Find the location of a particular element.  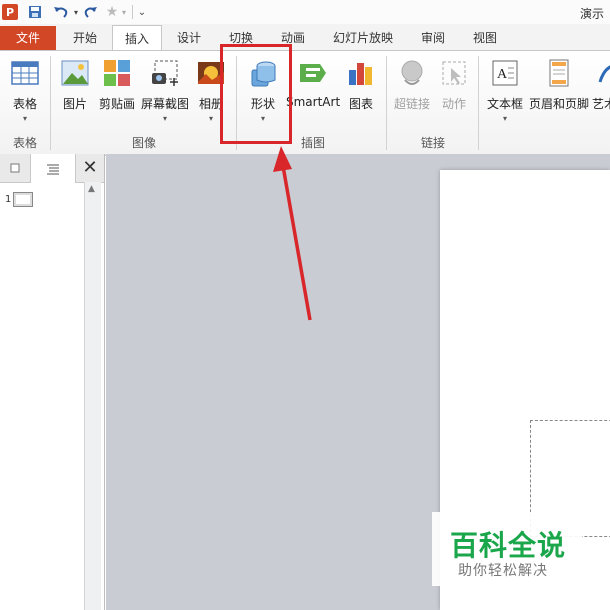

watermark-title: 百科全说 is located at coordinates (508, 545).